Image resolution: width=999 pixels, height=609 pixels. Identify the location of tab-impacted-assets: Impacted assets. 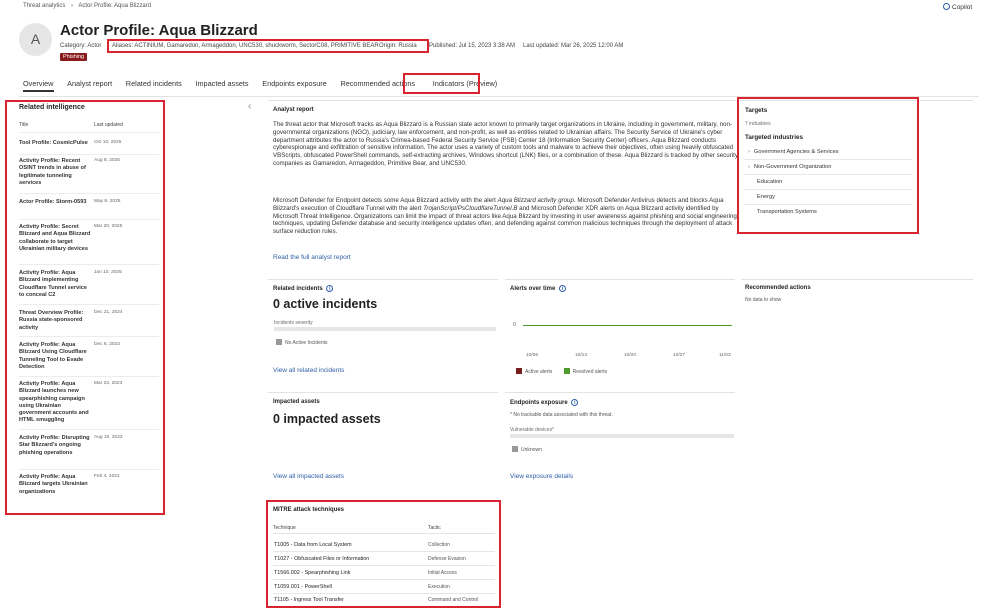
(221, 83).